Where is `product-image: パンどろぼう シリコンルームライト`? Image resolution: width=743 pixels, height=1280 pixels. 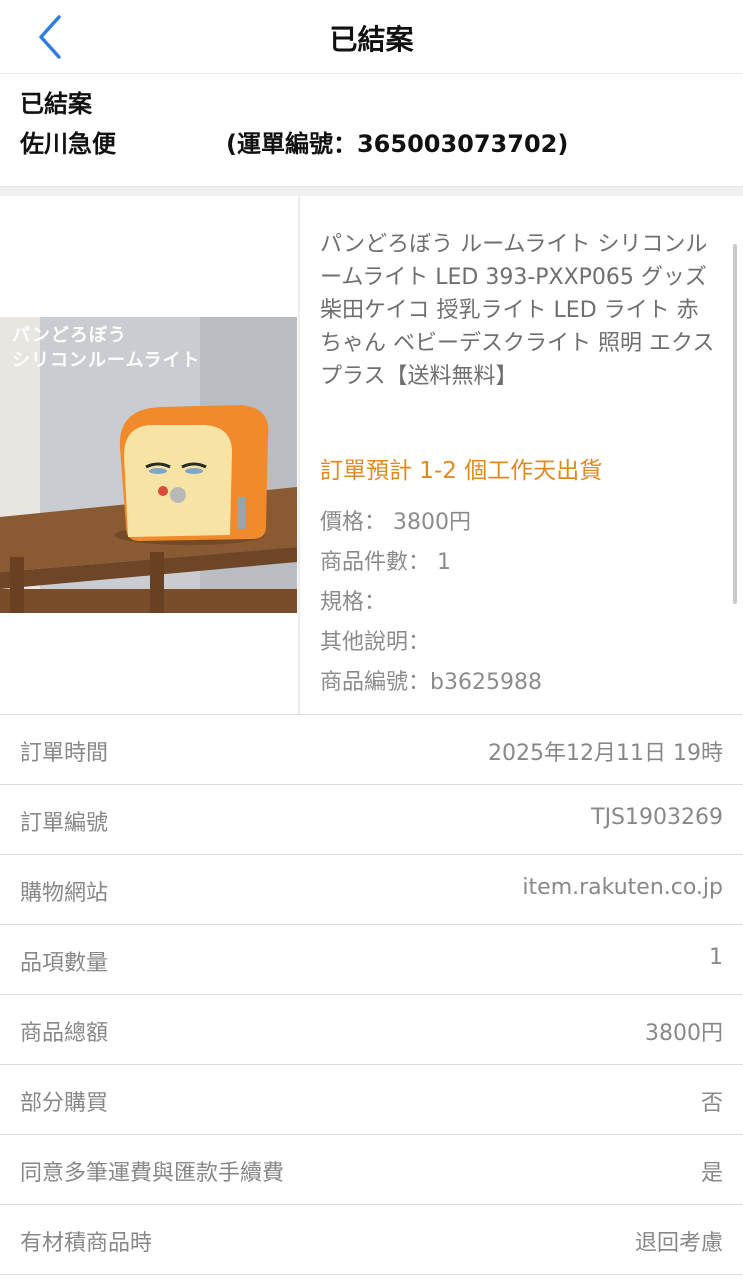
product-image: パンどろぼう シリコンルームライト is located at coordinates (148, 465).